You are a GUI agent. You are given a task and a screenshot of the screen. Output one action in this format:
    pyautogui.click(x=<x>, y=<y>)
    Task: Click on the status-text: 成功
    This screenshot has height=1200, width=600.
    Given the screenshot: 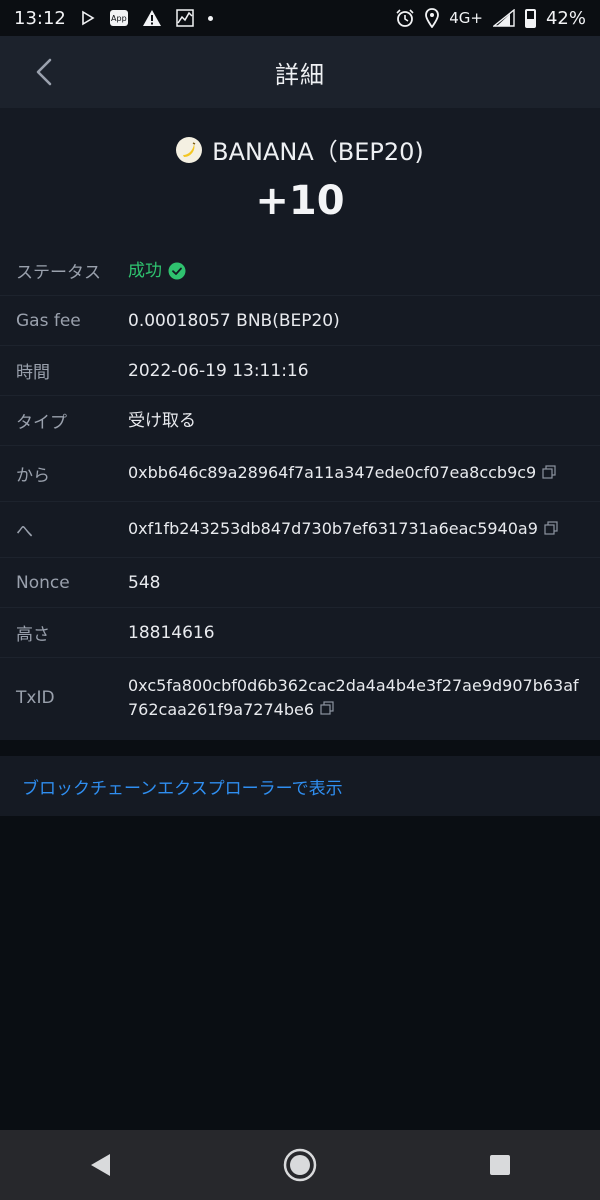 What is the action you would take?
    pyautogui.click(x=145, y=270)
    